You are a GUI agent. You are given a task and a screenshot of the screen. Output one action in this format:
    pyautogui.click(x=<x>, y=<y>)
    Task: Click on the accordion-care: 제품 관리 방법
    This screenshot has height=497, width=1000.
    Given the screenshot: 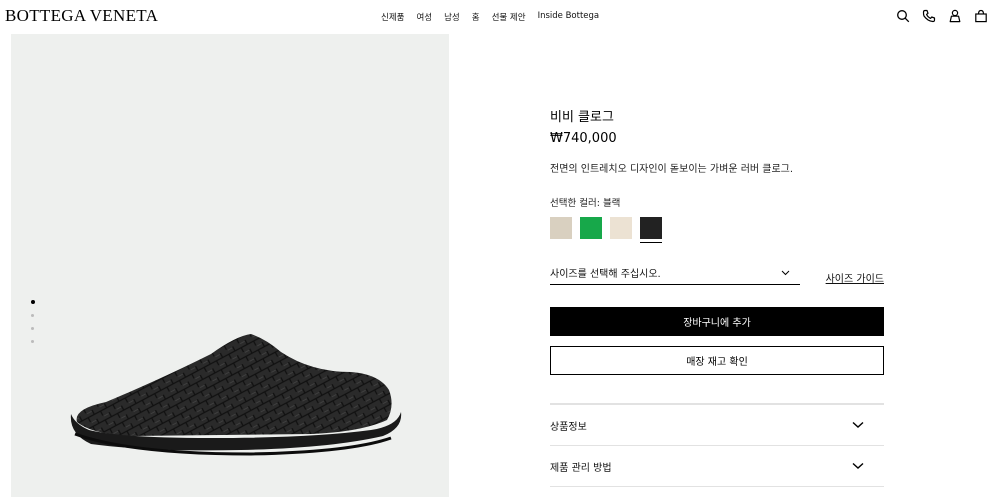 What is the action you would take?
    pyautogui.click(x=717, y=466)
    